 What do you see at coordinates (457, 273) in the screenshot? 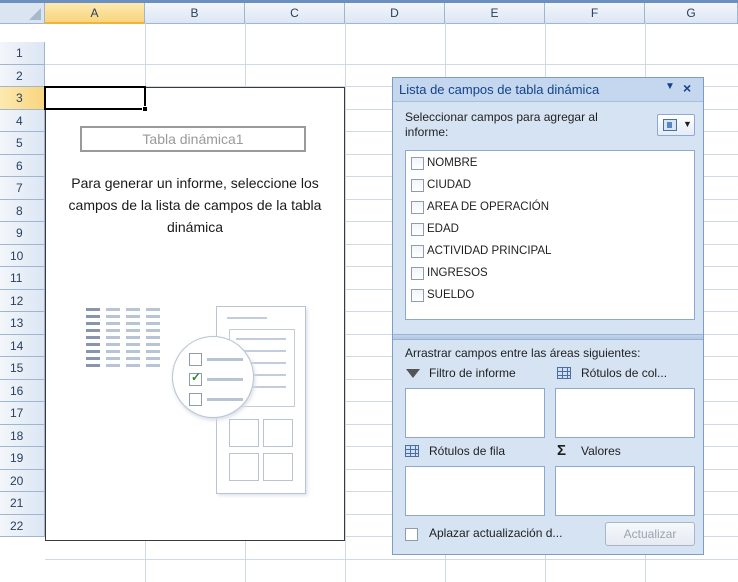
I see `field-label: INGRESOS` at bounding box center [457, 273].